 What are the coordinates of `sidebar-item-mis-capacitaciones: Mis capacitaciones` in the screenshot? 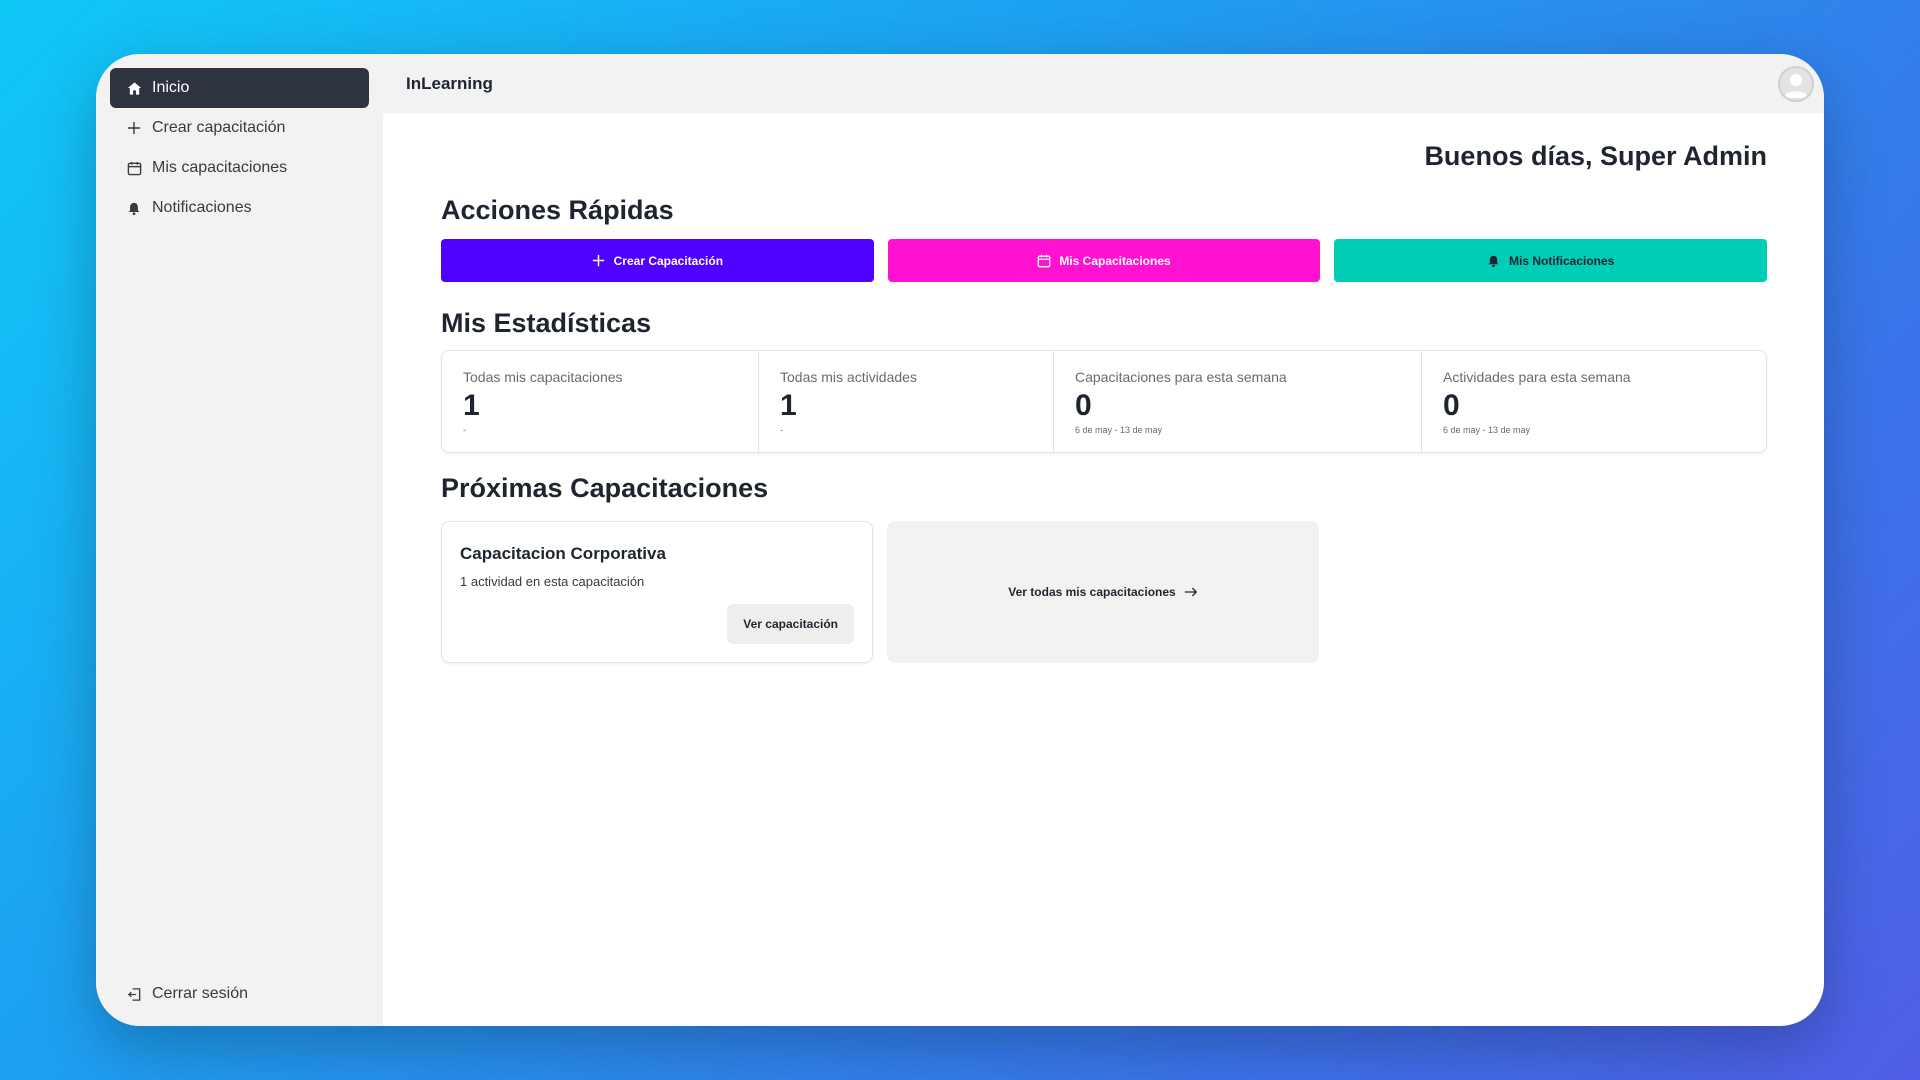 It's located at (239, 168).